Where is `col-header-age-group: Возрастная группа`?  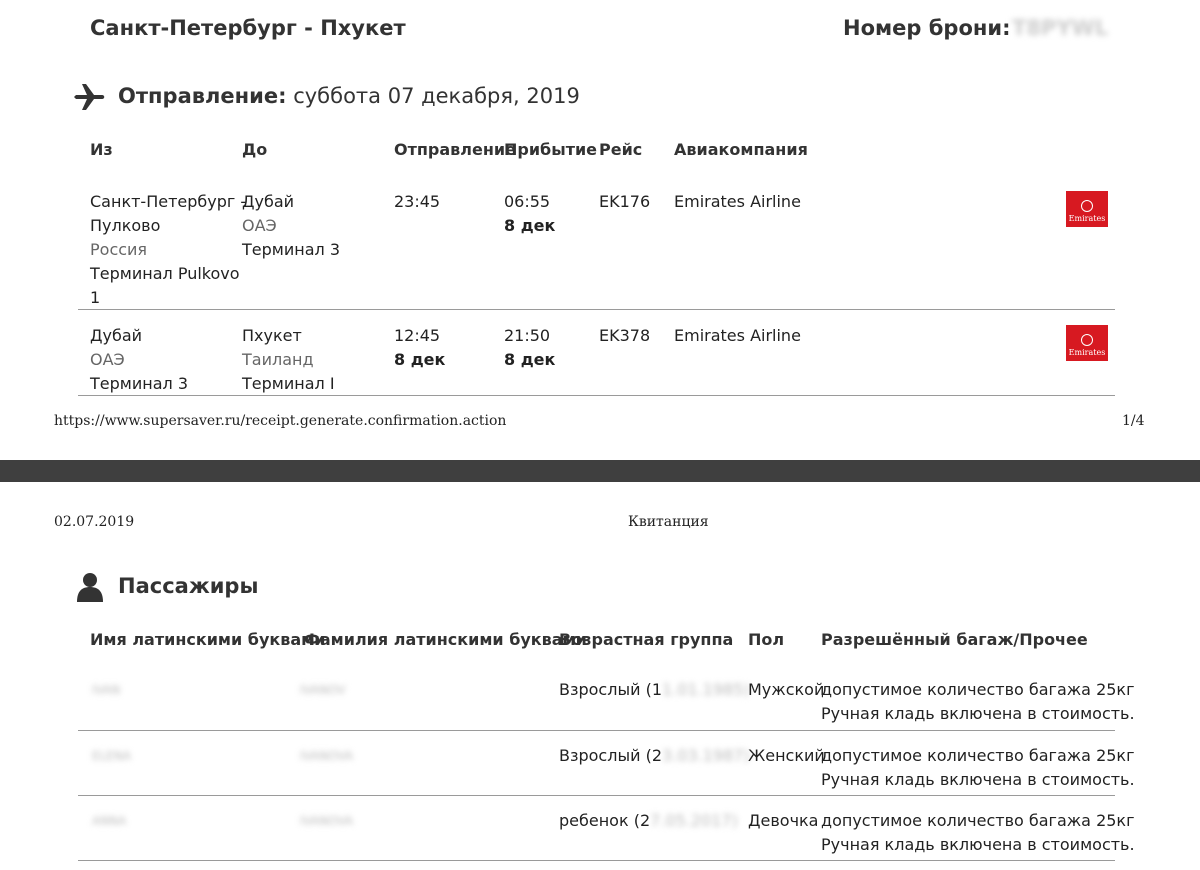
col-header-age-group: Возрастная группа is located at coordinates (646, 639).